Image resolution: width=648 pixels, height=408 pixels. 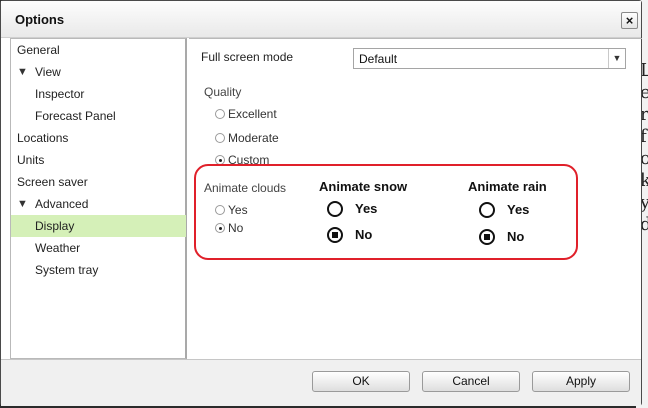 What do you see at coordinates (31, 160) in the screenshot?
I see `tree-item-label: Units` at bounding box center [31, 160].